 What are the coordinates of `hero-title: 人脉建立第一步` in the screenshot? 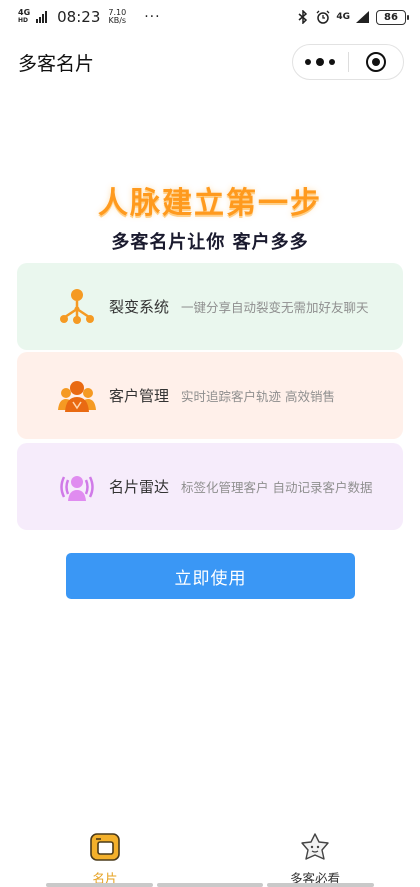 It's located at (210, 203).